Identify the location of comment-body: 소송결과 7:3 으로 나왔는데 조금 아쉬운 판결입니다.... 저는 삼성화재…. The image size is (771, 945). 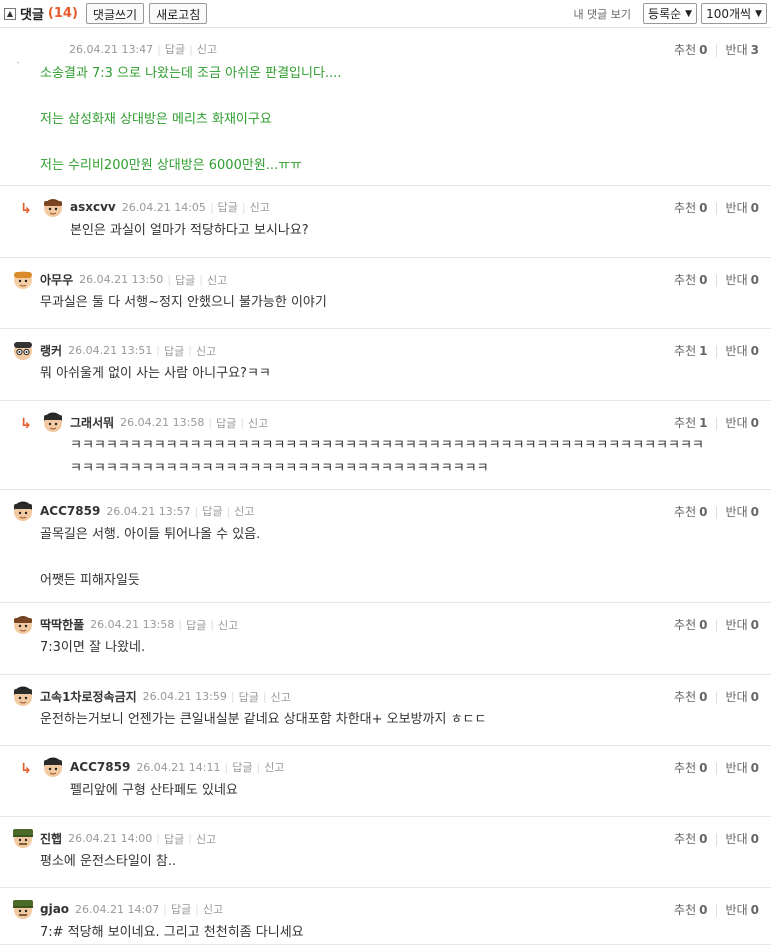
(190, 119).